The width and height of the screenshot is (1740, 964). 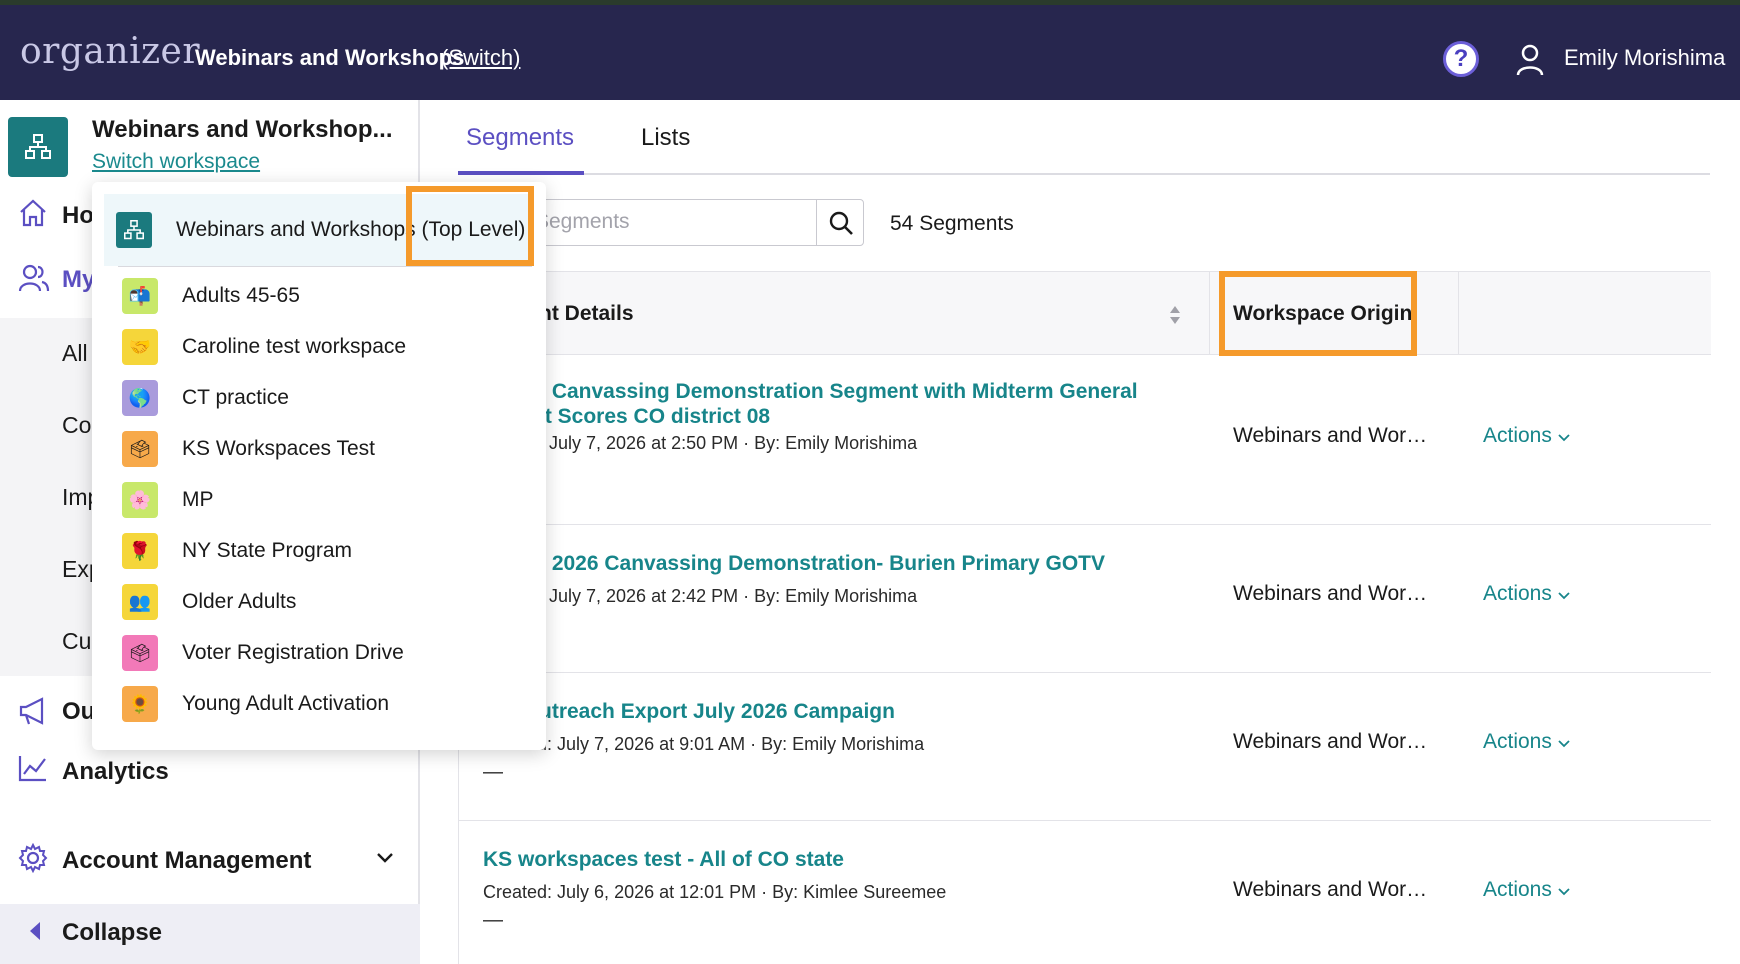 I want to click on analytics-icon, so click(x=32, y=769).